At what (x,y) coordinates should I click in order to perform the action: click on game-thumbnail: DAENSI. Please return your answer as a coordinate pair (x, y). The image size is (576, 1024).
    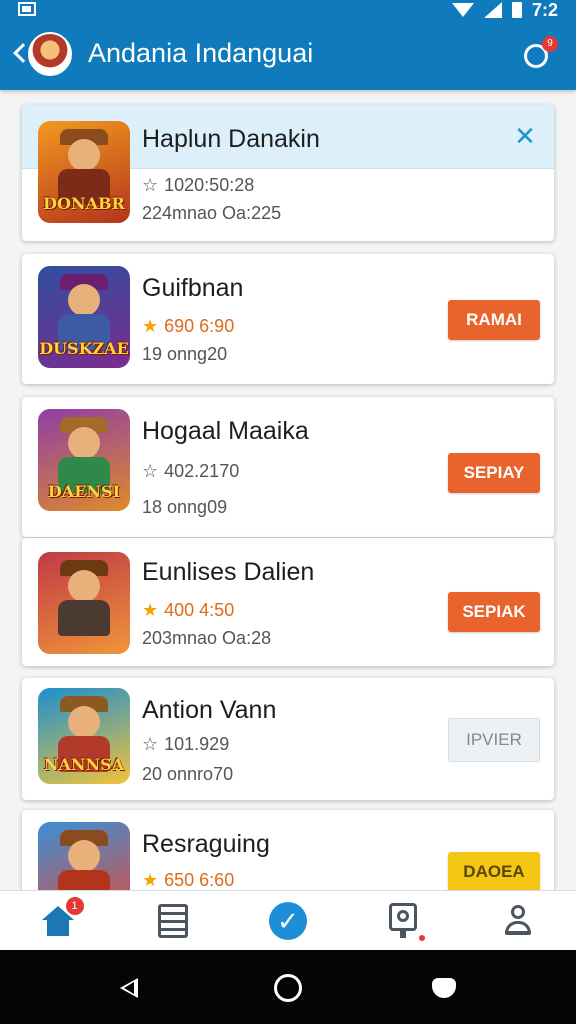
    Looking at the image, I should click on (84, 460).